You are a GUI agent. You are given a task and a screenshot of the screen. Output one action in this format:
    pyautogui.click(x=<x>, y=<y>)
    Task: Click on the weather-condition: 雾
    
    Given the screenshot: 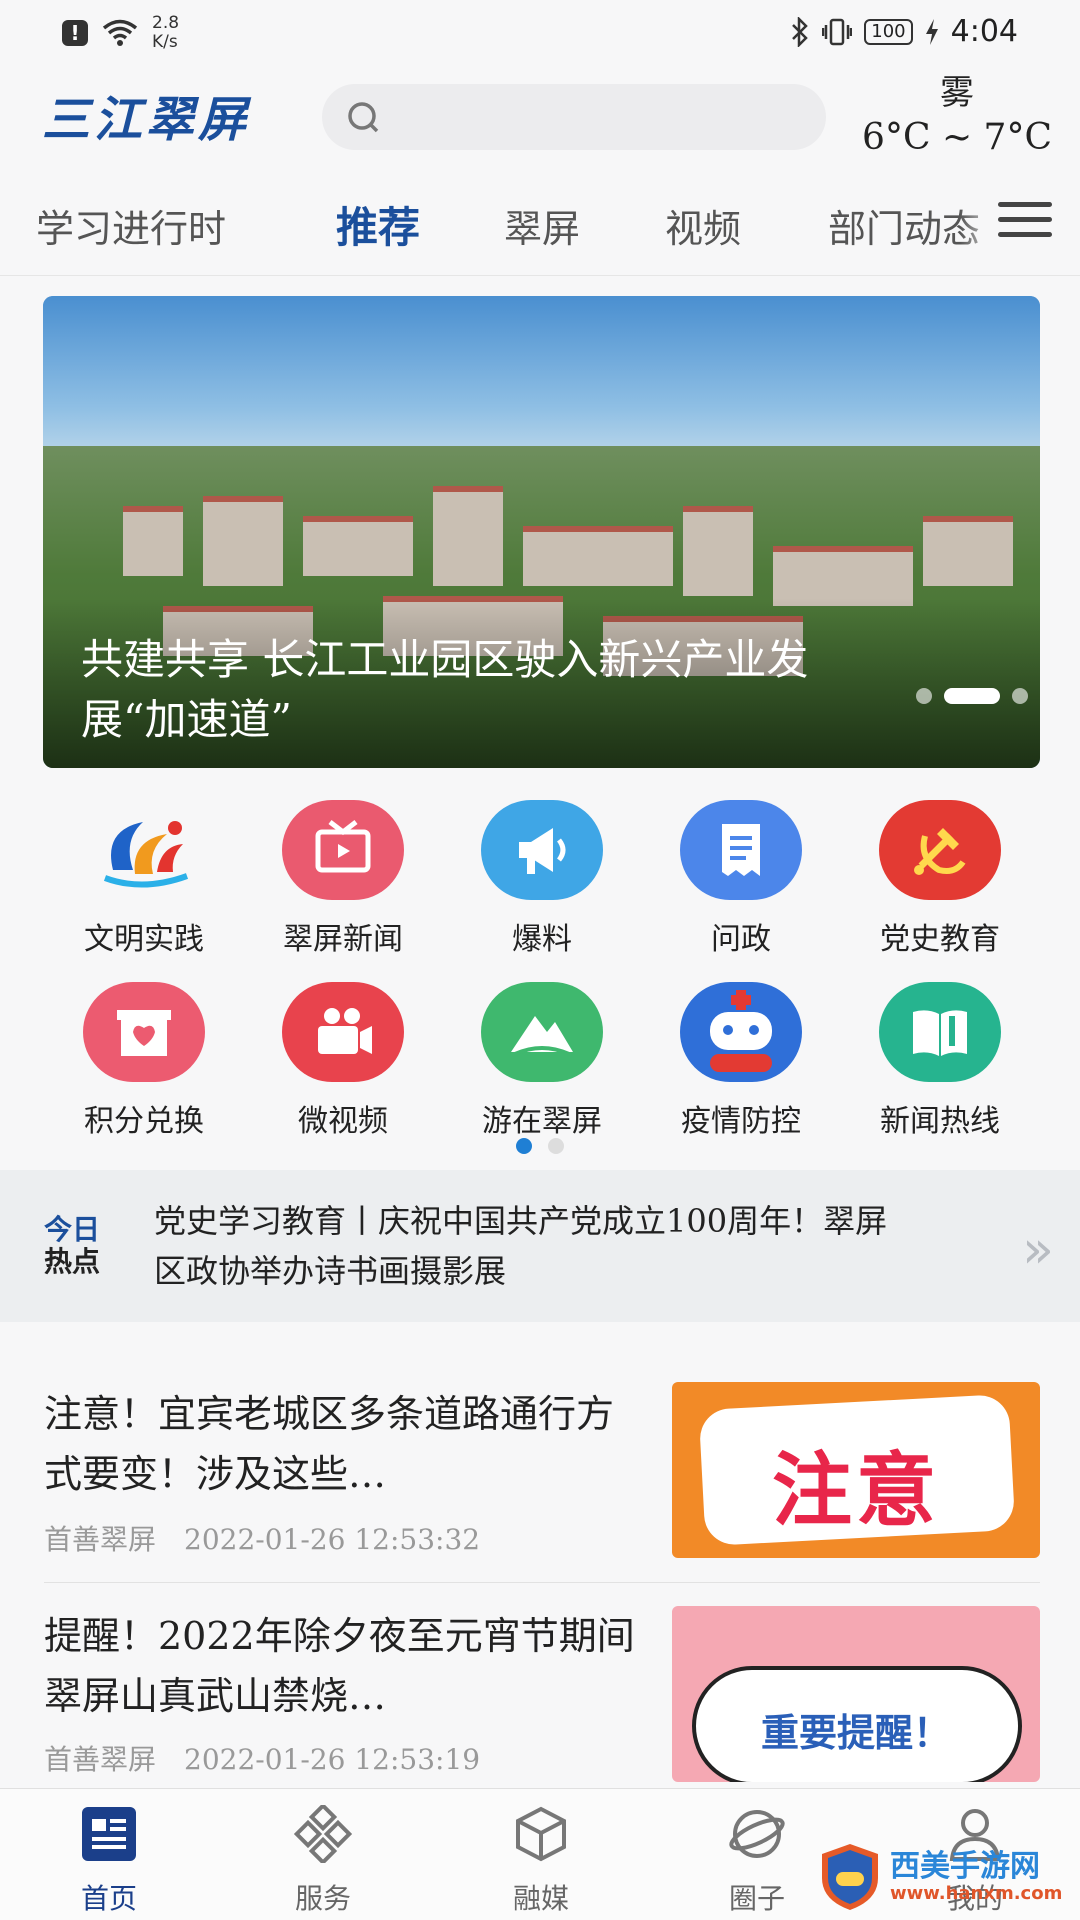 What is the action you would take?
    pyautogui.click(x=957, y=93)
    